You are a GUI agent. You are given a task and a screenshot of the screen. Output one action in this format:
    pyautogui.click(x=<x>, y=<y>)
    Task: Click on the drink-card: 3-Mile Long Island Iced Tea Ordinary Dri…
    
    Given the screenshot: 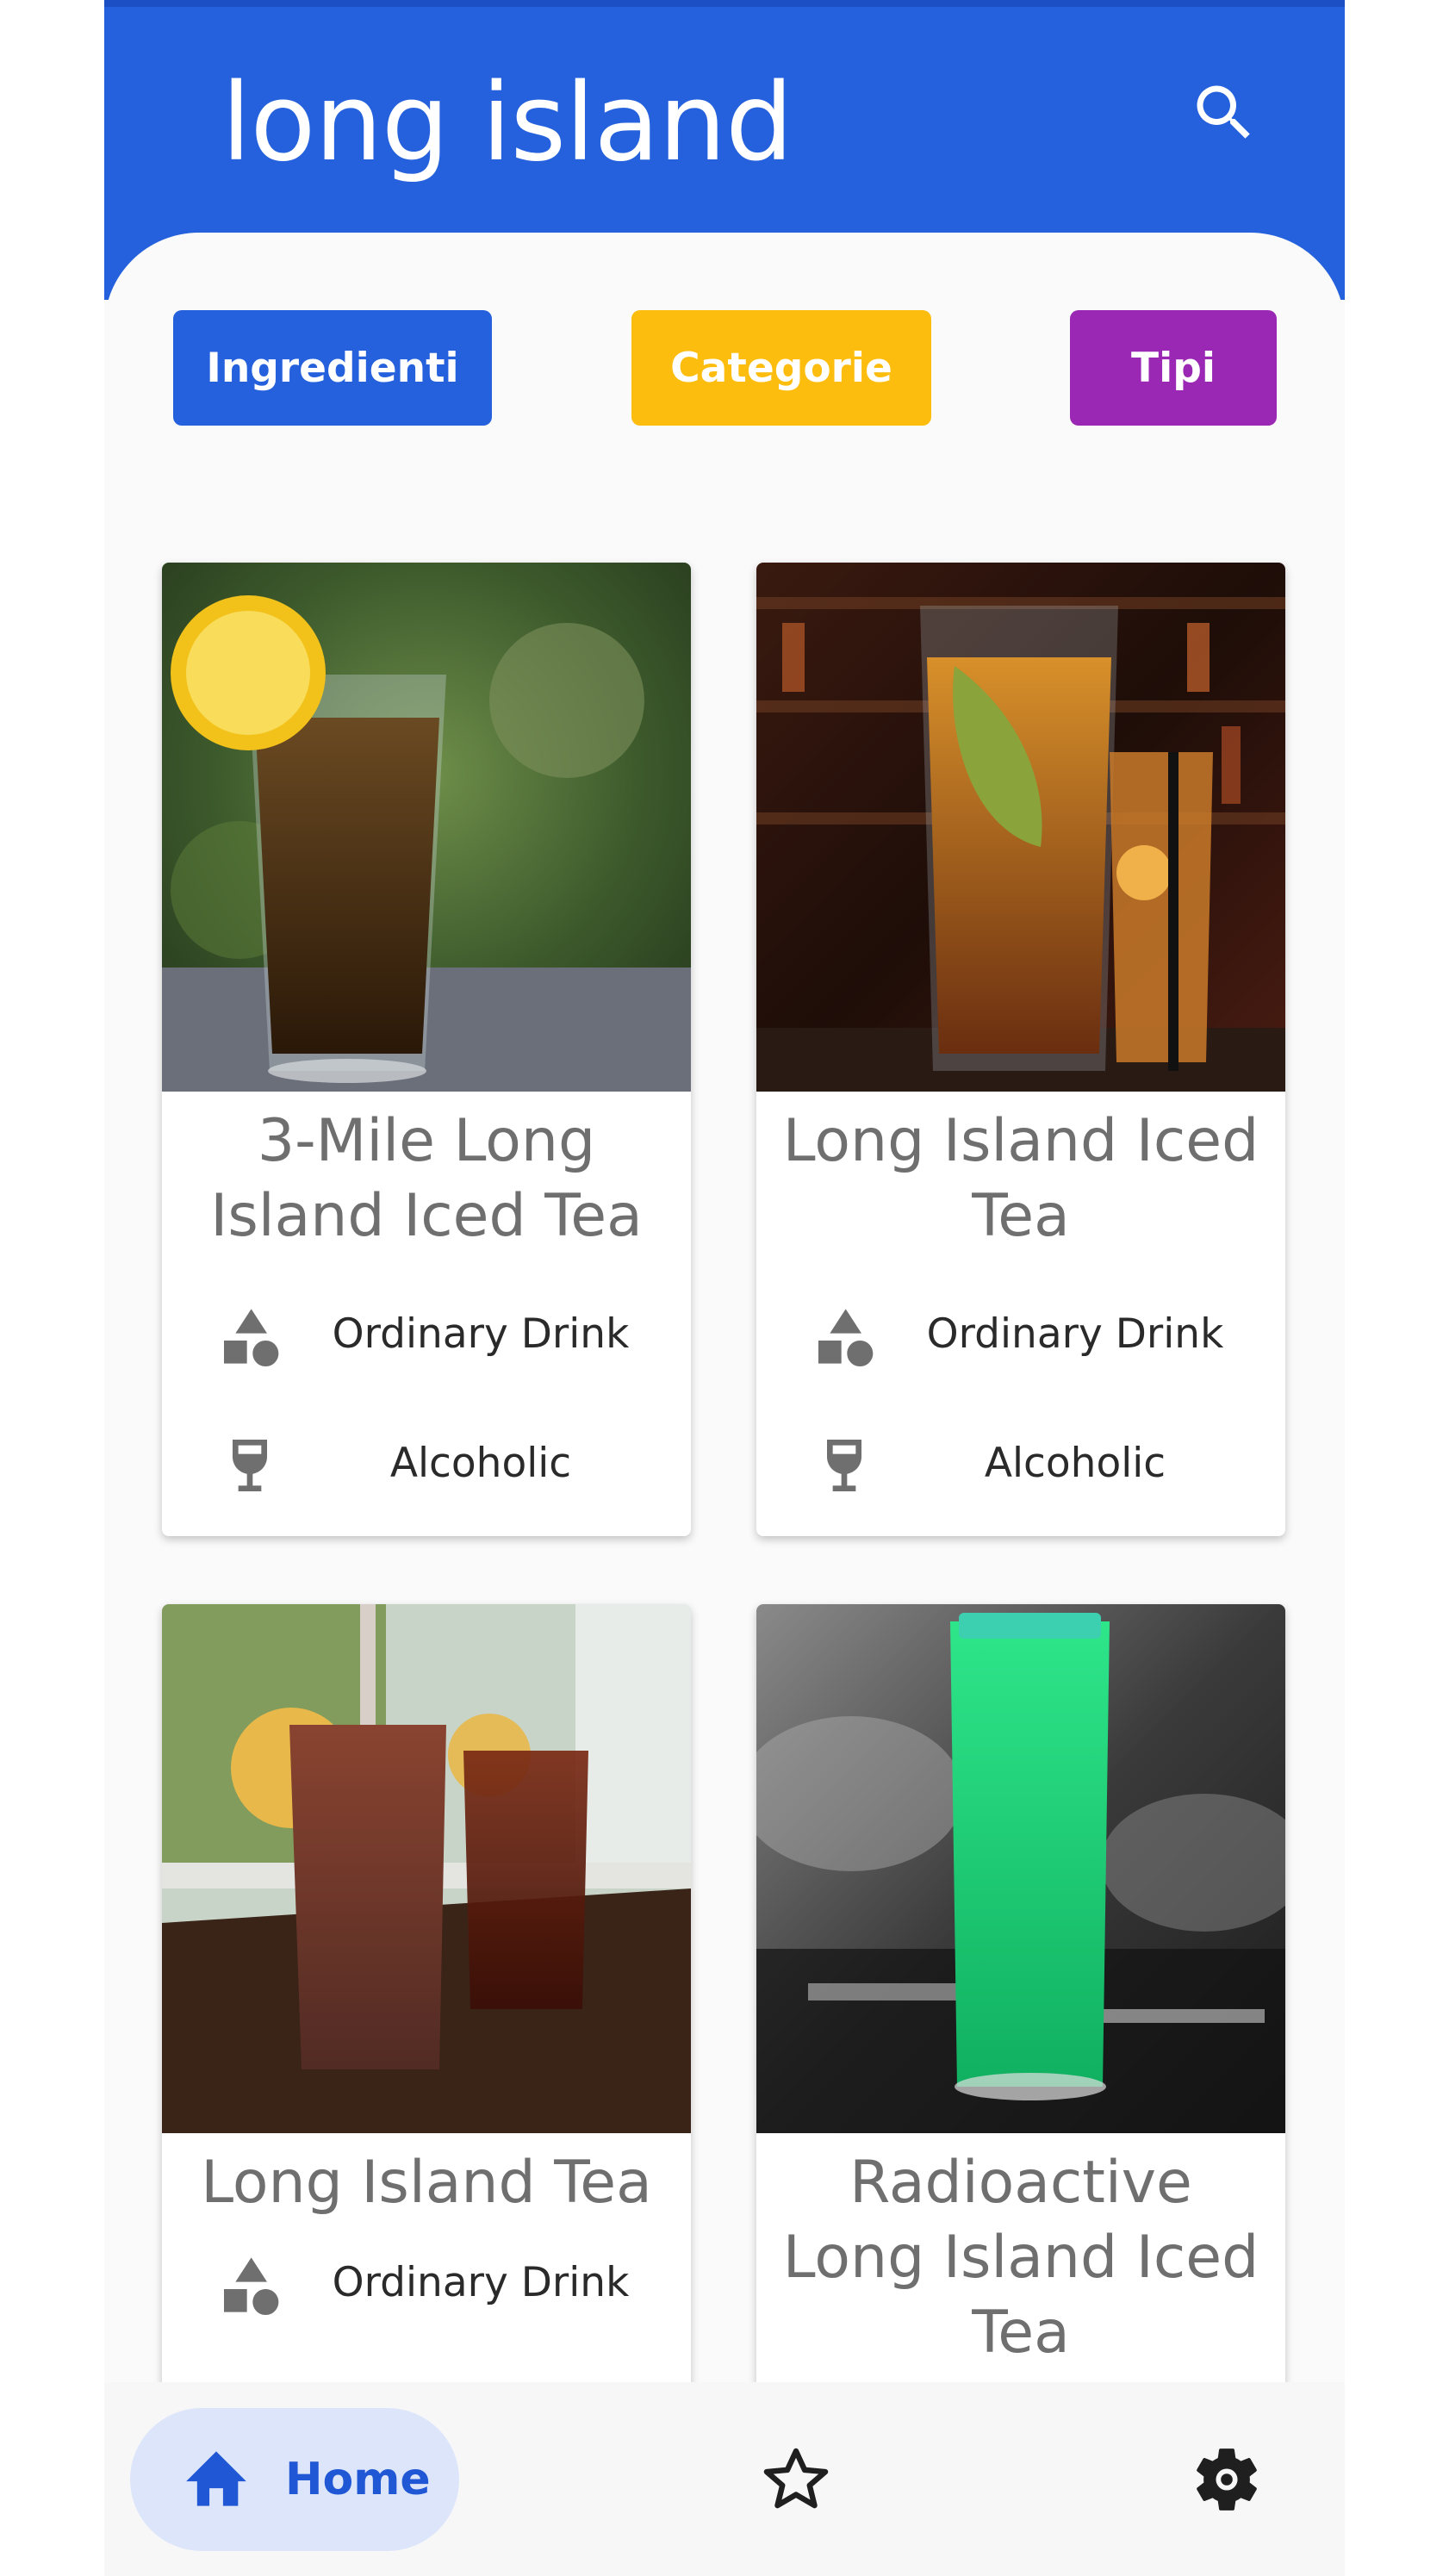 What is the action you would take?
    pyautogui.click(x=426, y=1049)
    